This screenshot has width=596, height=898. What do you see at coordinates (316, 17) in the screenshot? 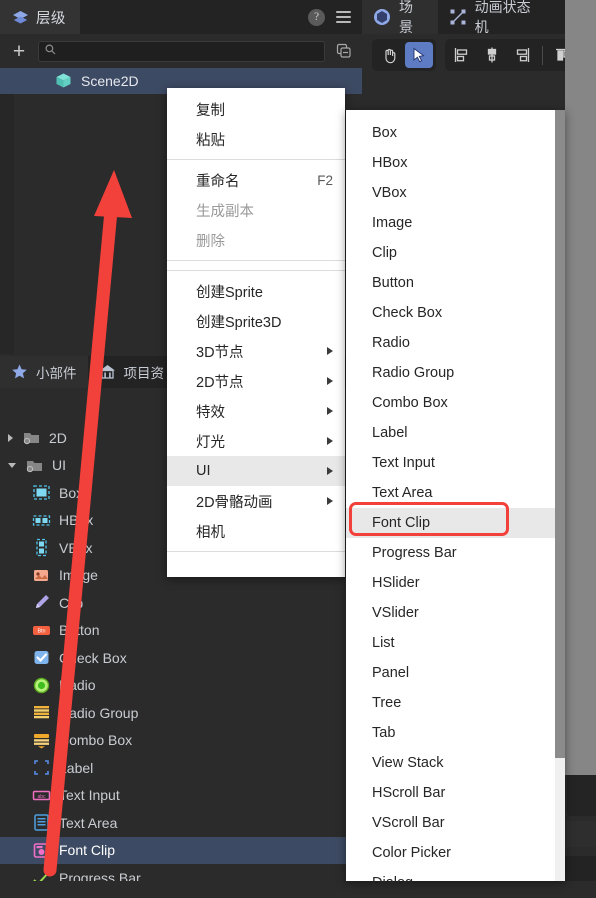
I see `help-icon: ?` at bounding box center [316, 17].